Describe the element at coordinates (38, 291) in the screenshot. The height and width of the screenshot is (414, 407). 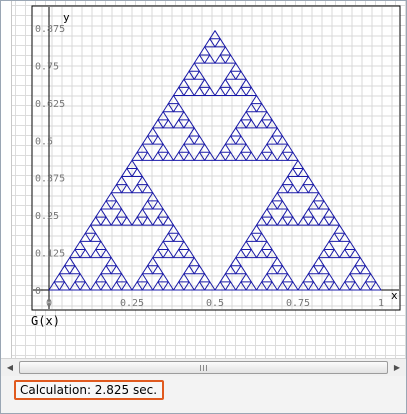
I see `y-tick-label: 0` at that location.